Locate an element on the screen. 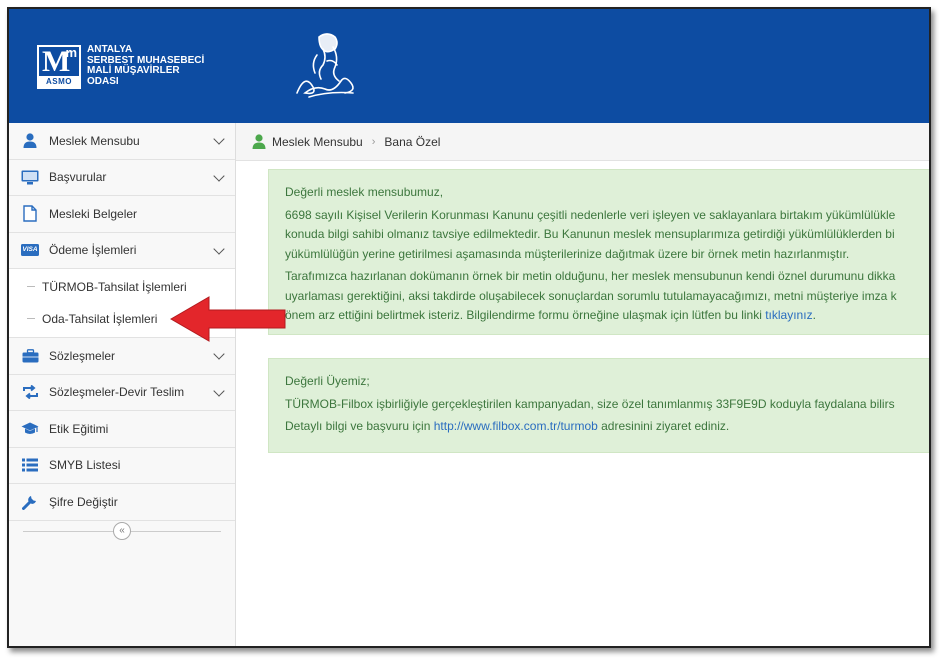  wrench-icon is located at coordinates (30, 502).